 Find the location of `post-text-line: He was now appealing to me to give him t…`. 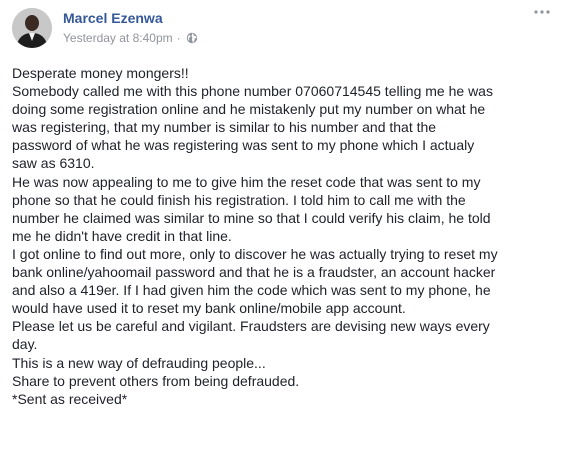

post-text-line: He was now appealing to me to give him t… is located at coordinates (246, 181).